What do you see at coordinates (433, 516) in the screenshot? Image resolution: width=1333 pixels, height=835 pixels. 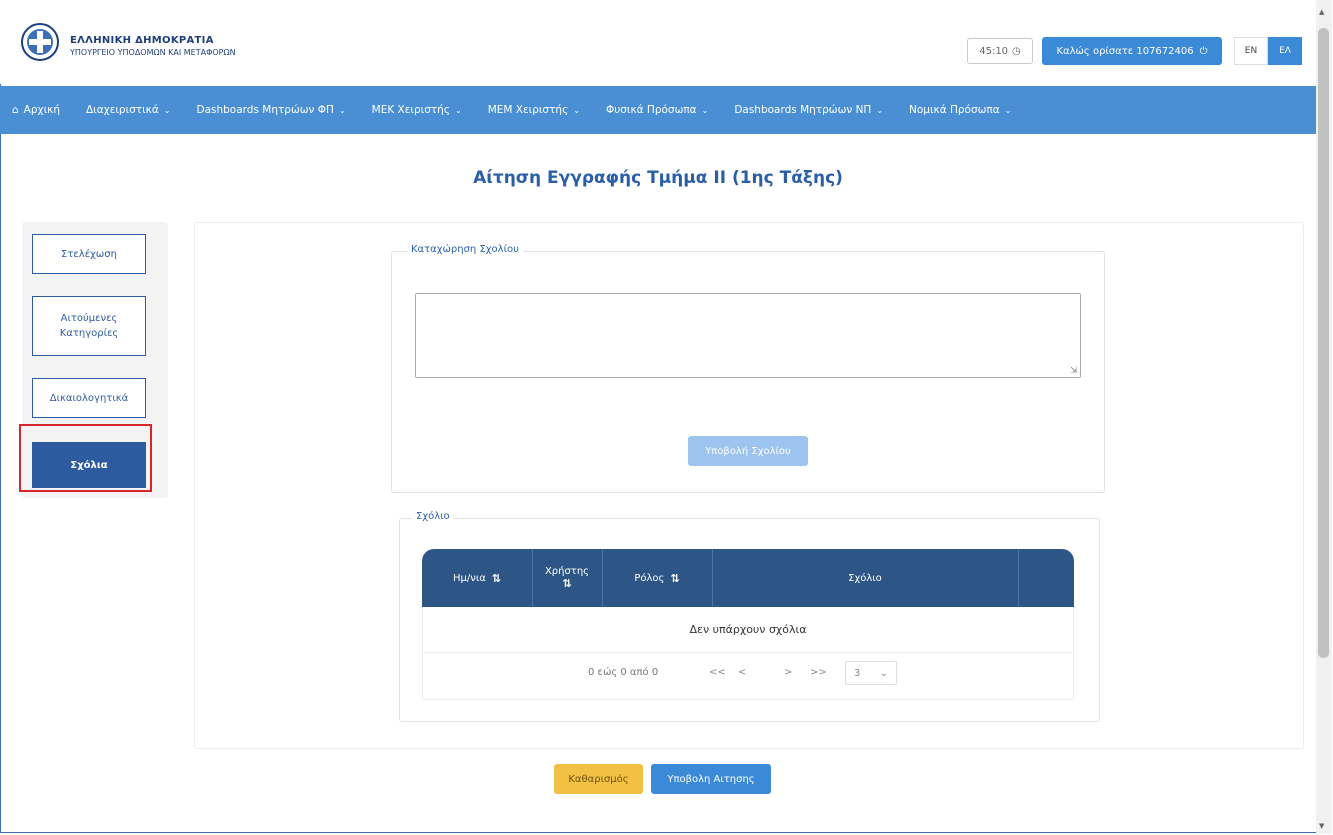 I see `comments-legend: Σχόλιο` at bounding box center [433, 516].